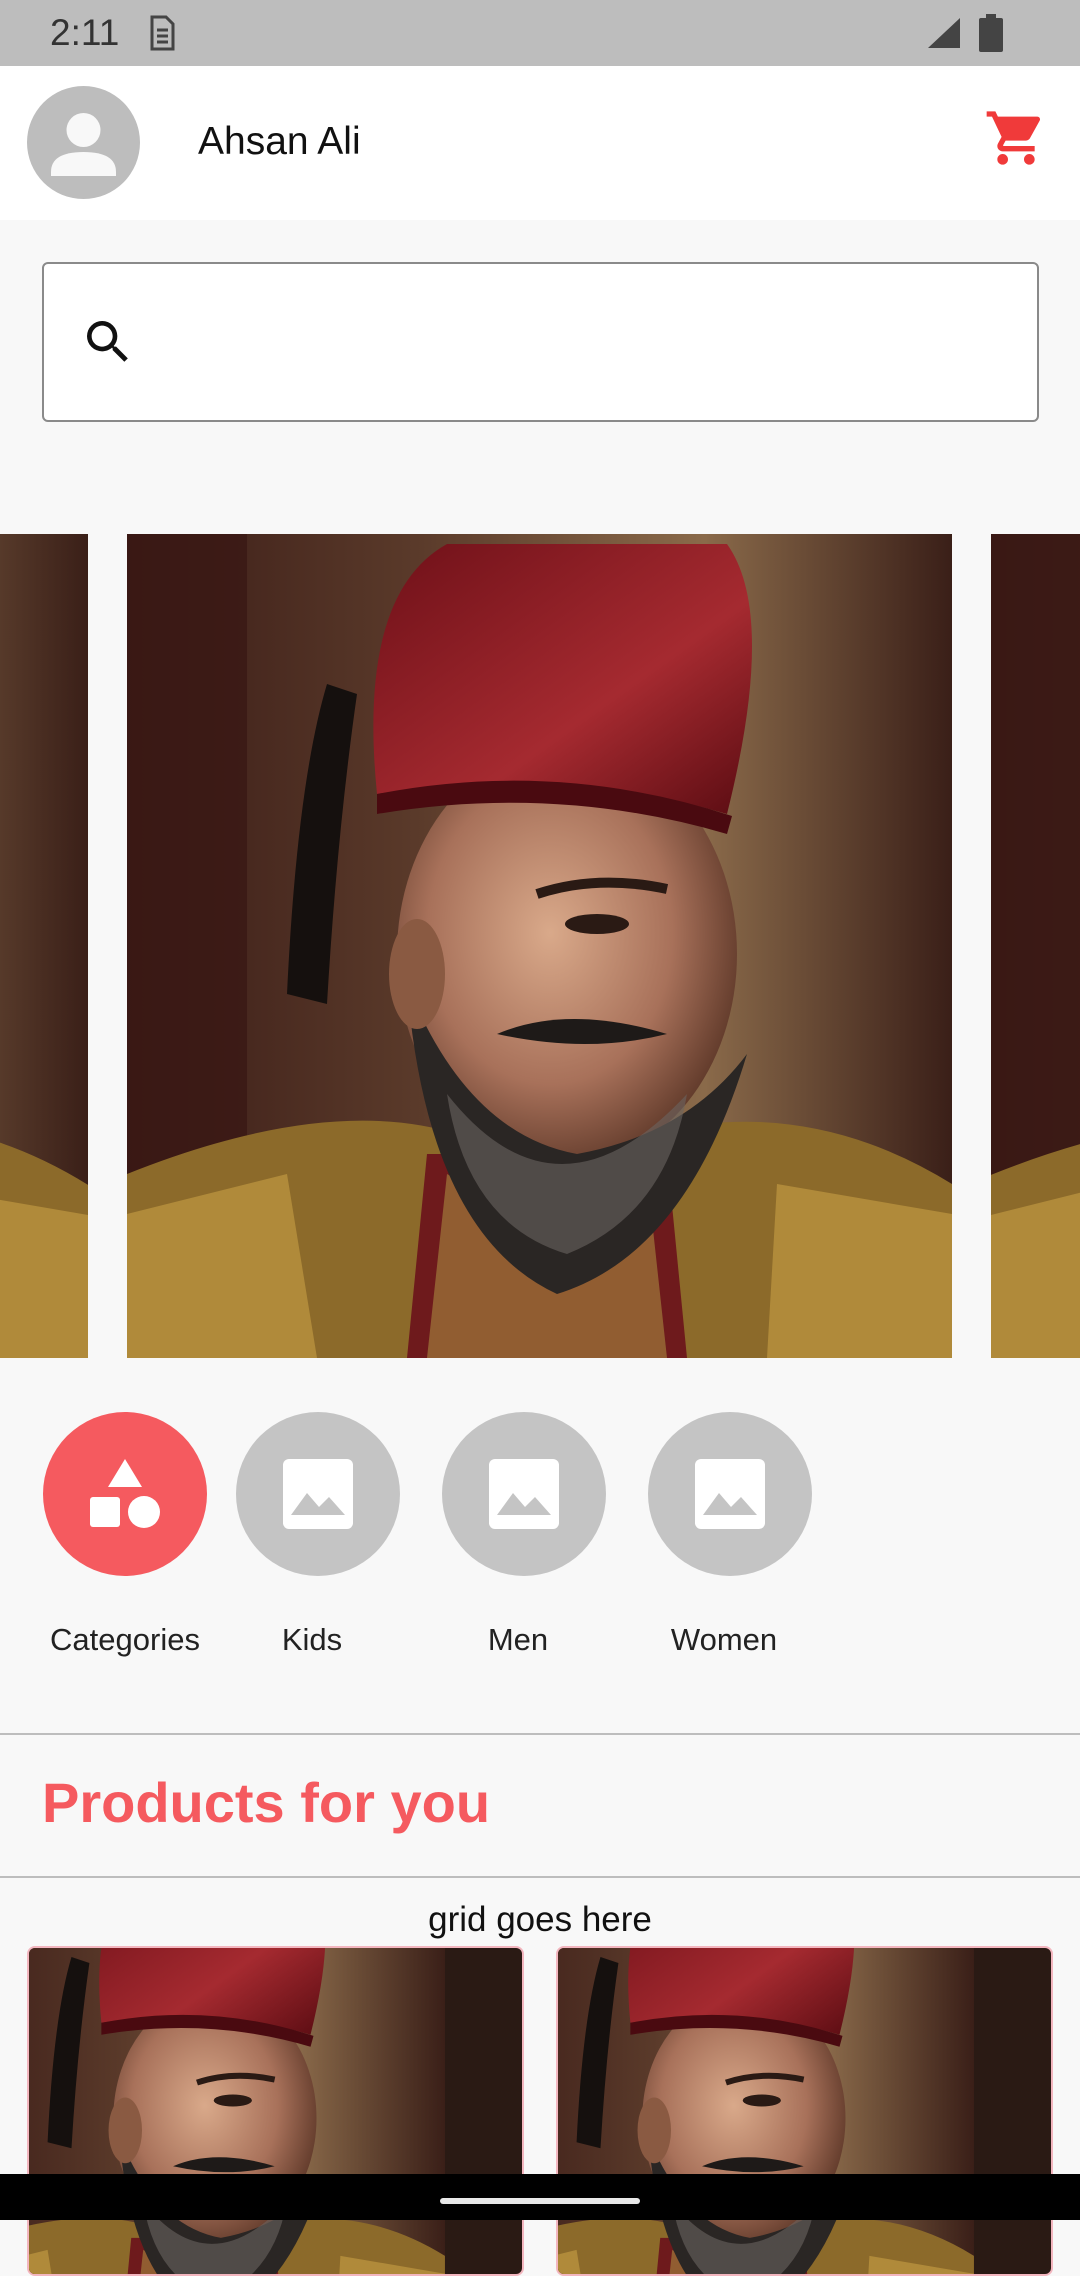 The height and width of the screenshot is (2276, 1080). I want to click on search-box, so click(540, 342).